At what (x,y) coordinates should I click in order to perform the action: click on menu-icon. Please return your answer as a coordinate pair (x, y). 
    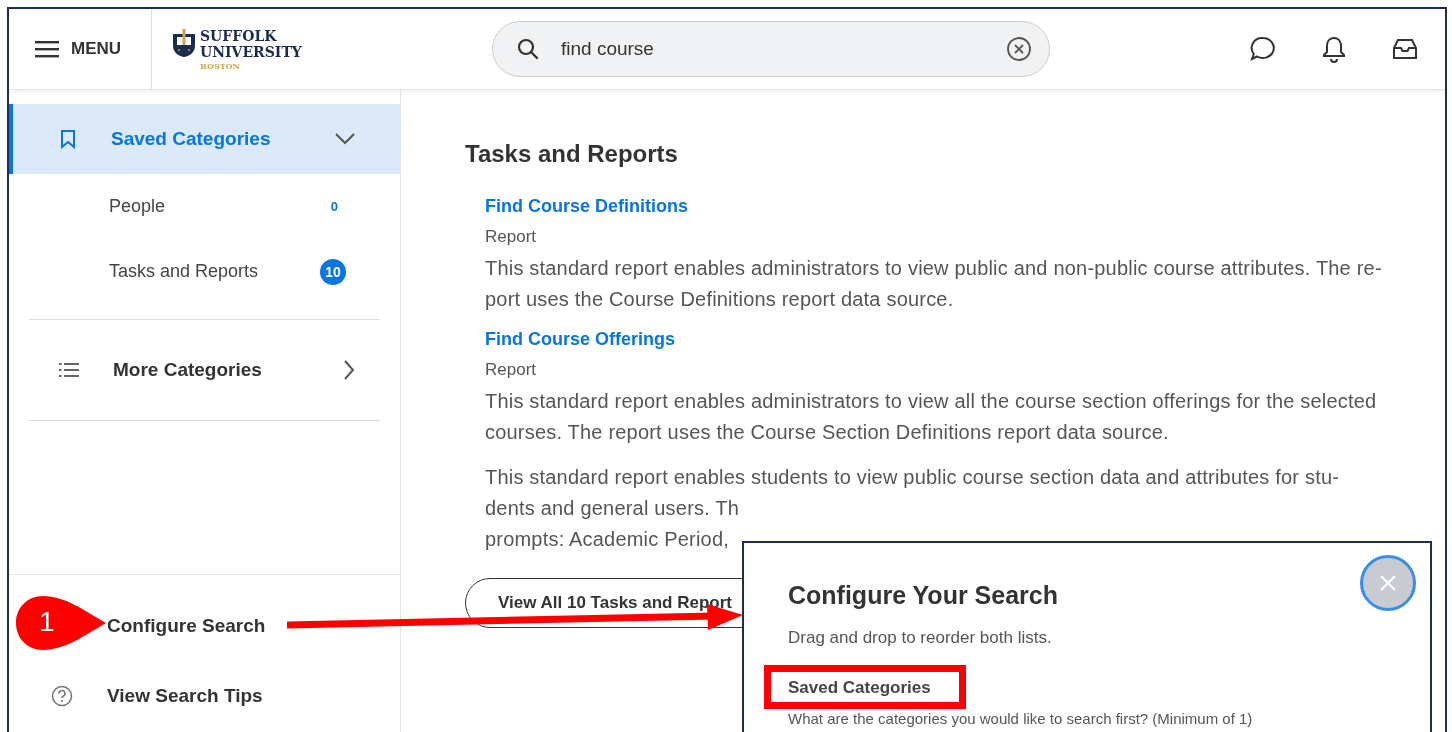
    Looking at the image, I should click on (47, 49).